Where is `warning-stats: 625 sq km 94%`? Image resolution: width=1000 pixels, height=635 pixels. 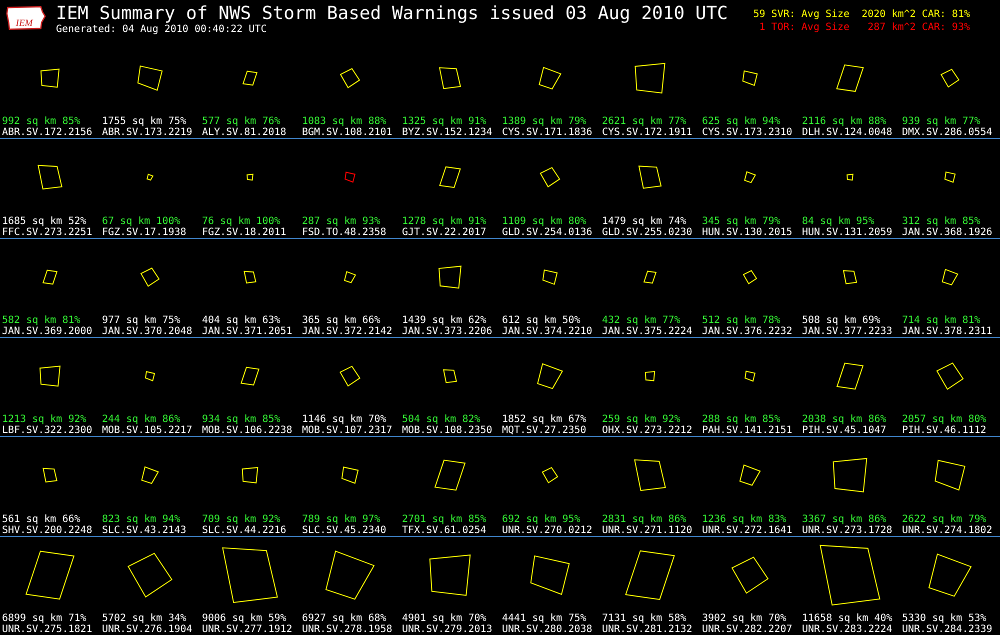 warning-stats: 625 sq km 94% is located at coordinates (742, 122).